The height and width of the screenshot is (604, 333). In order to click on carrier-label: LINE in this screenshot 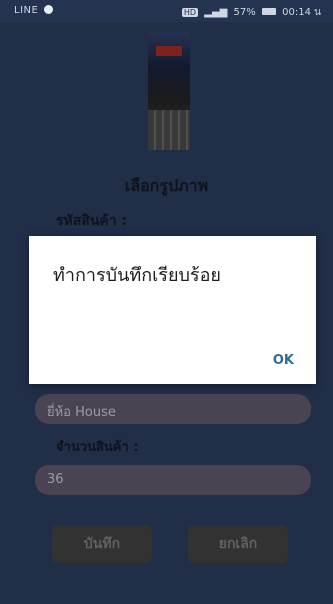, I will do `click(26, 10)`.